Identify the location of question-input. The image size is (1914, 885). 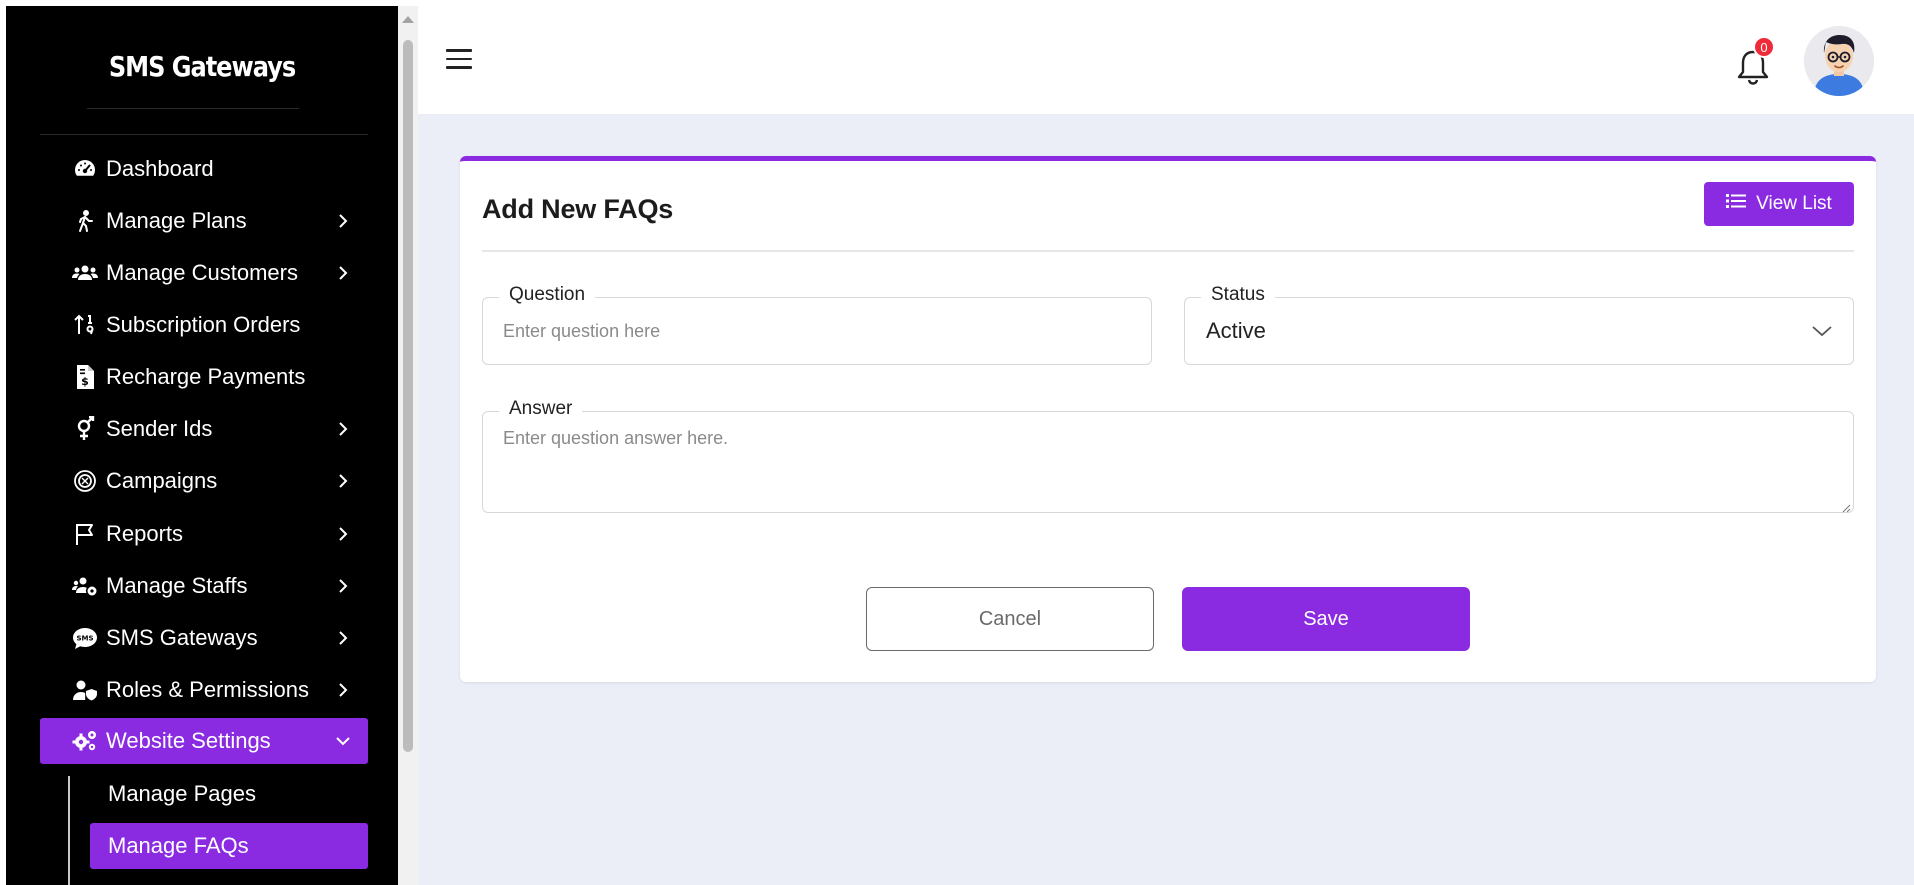
(817, 331).